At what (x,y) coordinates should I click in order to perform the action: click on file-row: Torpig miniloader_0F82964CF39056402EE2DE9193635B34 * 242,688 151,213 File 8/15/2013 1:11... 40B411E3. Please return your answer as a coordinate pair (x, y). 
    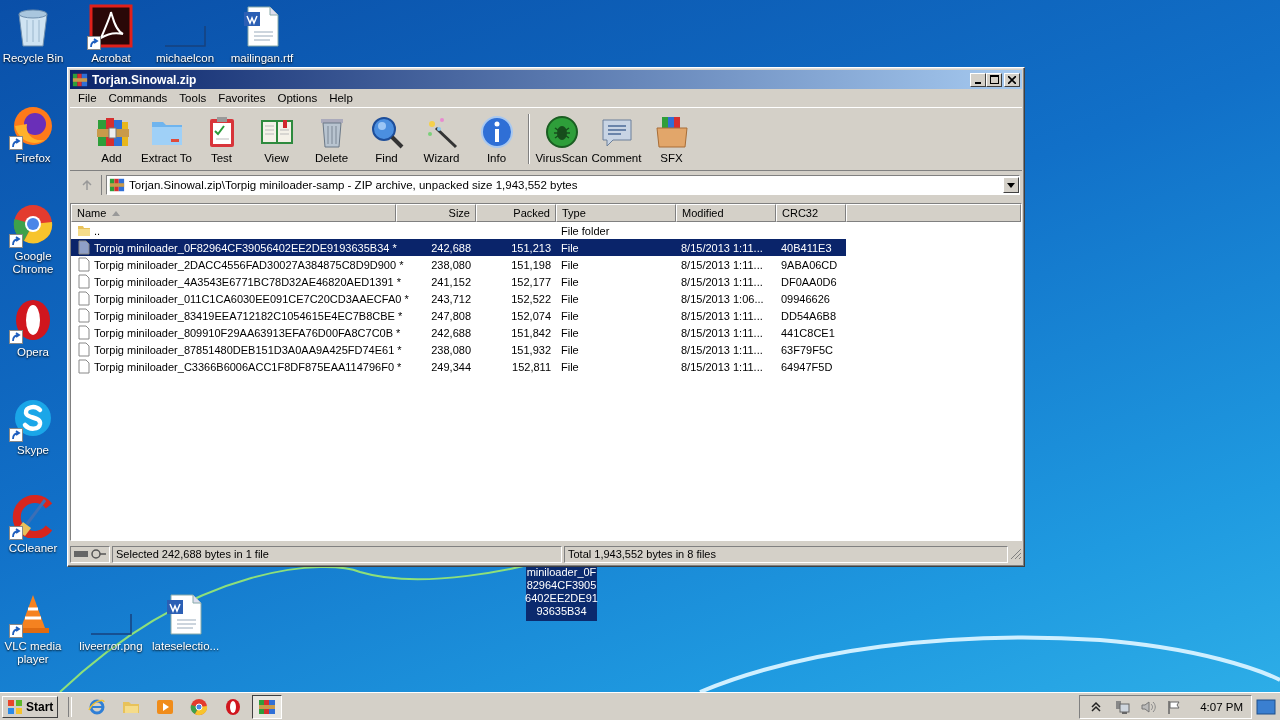
    Looking at the image, I should click on (458, 247).